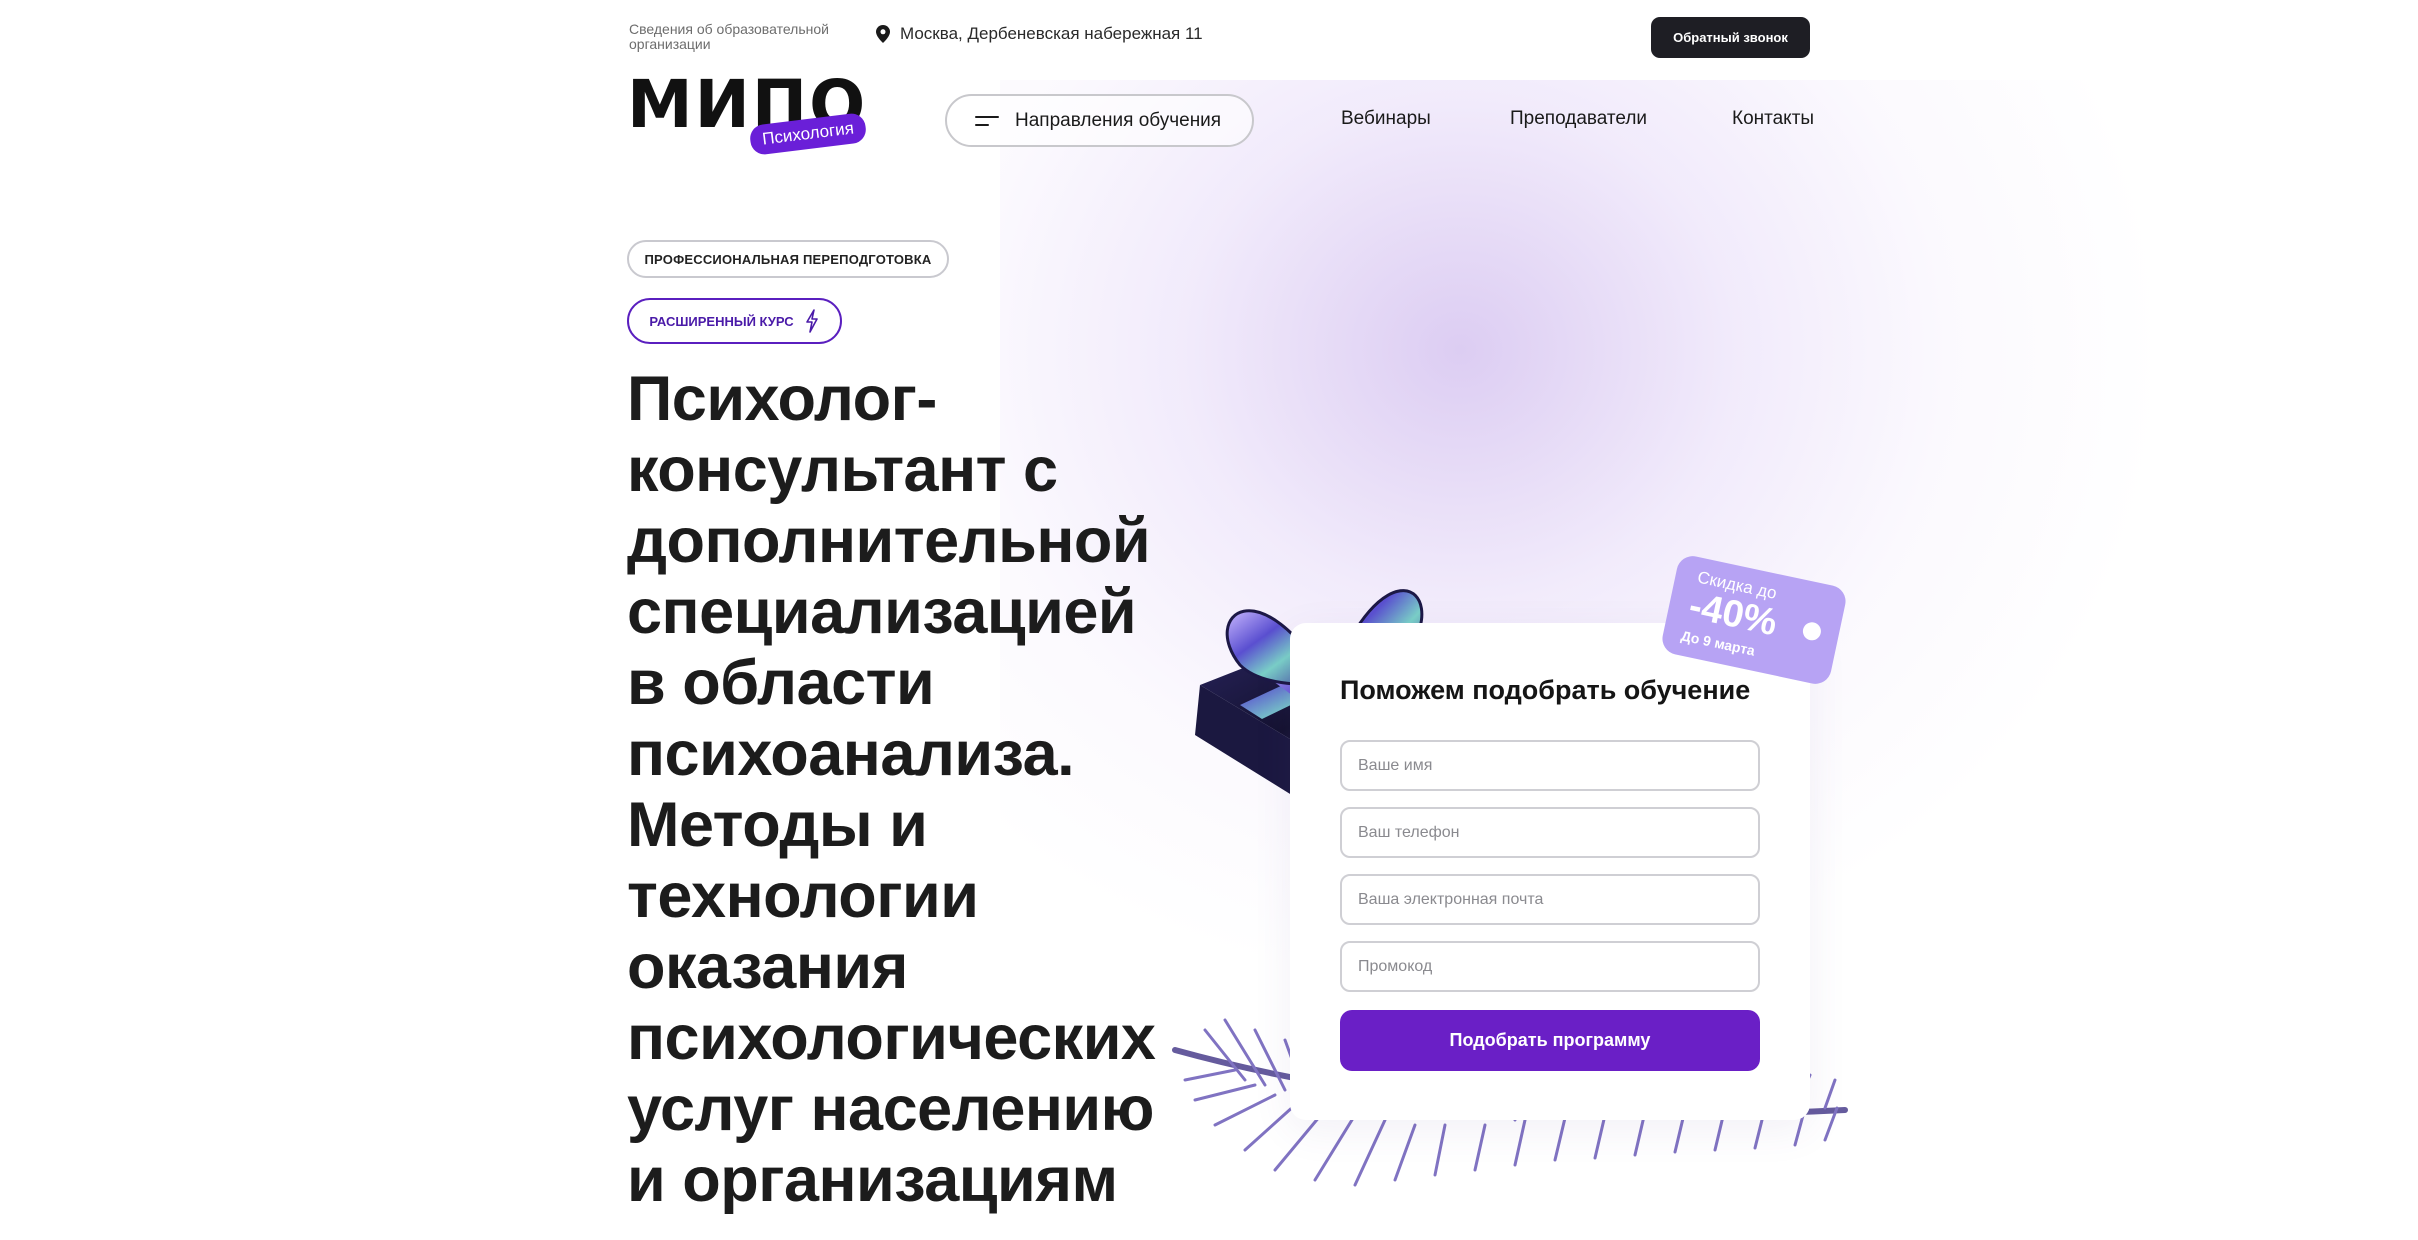 This screenshot has height=1240, width=2418. What do you see at coordinates (1550, 1040) in the screenshot?
I see `submit-button: Подобрать программу` at bounding box center [1550, 1040].